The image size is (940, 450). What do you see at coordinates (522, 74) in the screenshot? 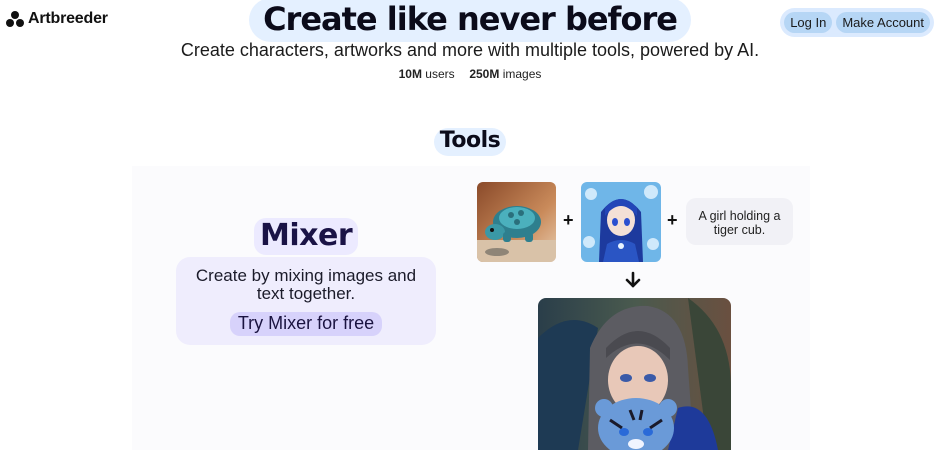
I see `images-label: images` at bounding box center [522, 74].